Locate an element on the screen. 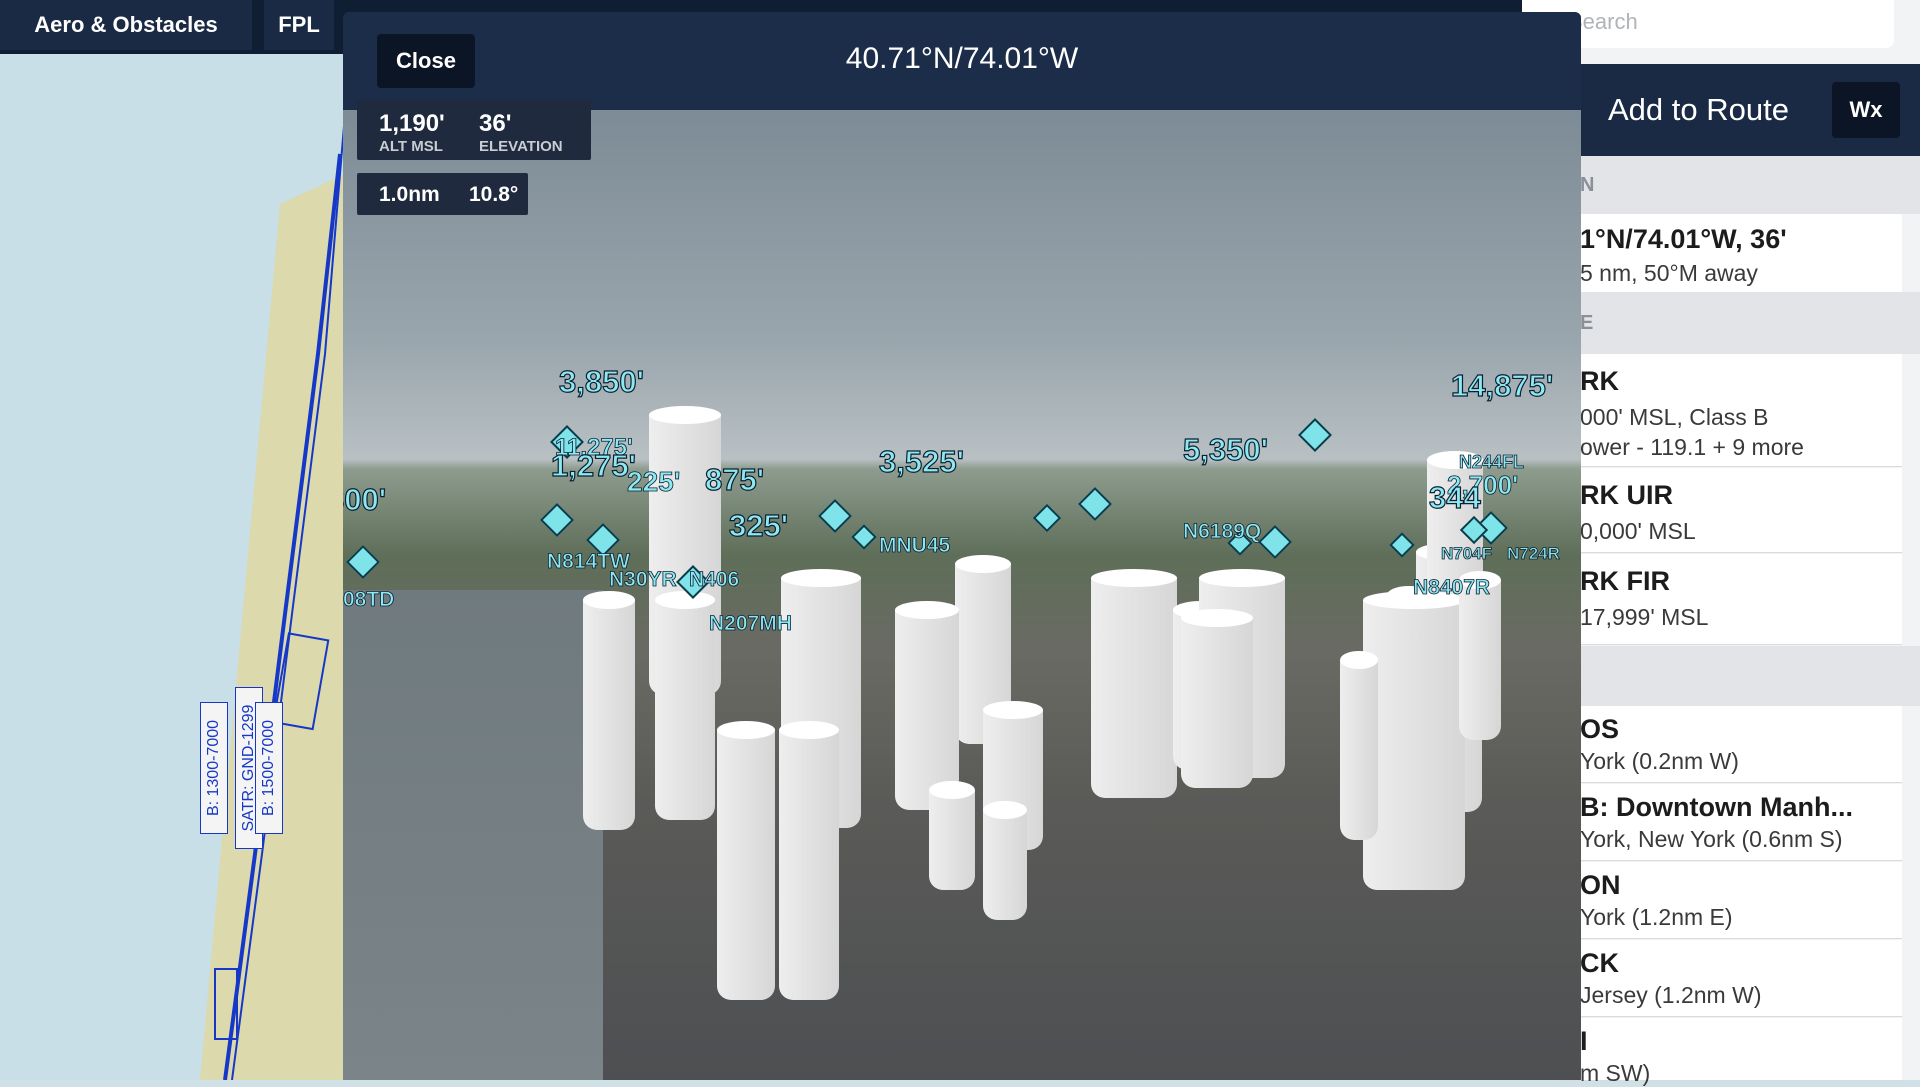 The image size is (1920, 1087). nearby-row: I m SW) is located at coordinates (1731, 1052).